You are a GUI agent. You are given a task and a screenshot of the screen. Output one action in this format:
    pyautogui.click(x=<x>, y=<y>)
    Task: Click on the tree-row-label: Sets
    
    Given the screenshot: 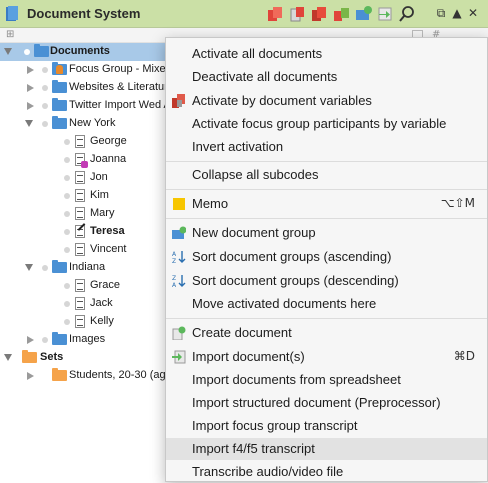 What is the action you would take?
    pyautogui.click(x=52, y=357)
    